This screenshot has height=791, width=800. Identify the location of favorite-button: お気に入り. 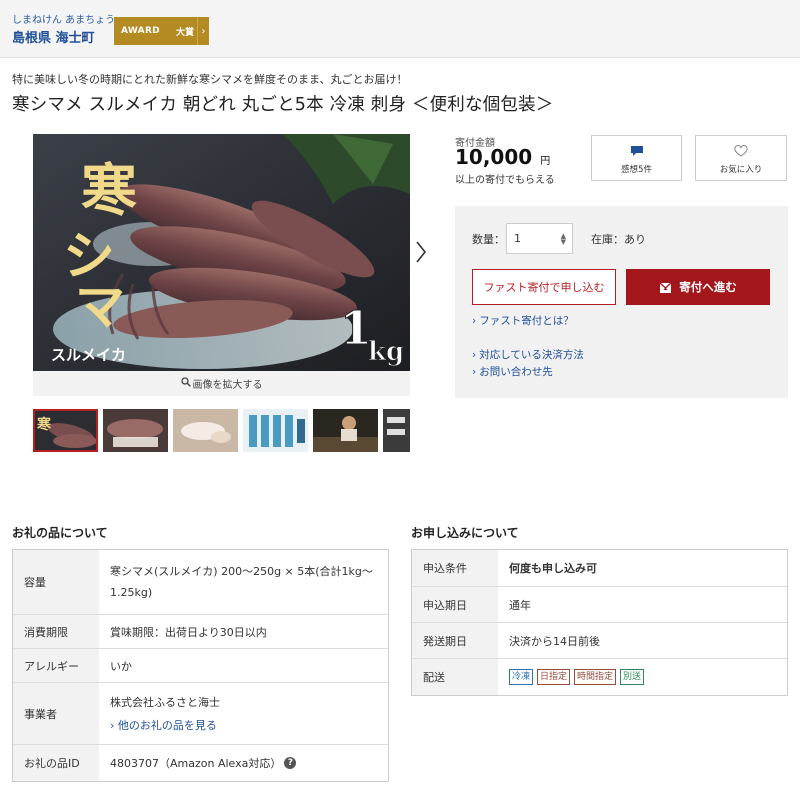
(741, 158).